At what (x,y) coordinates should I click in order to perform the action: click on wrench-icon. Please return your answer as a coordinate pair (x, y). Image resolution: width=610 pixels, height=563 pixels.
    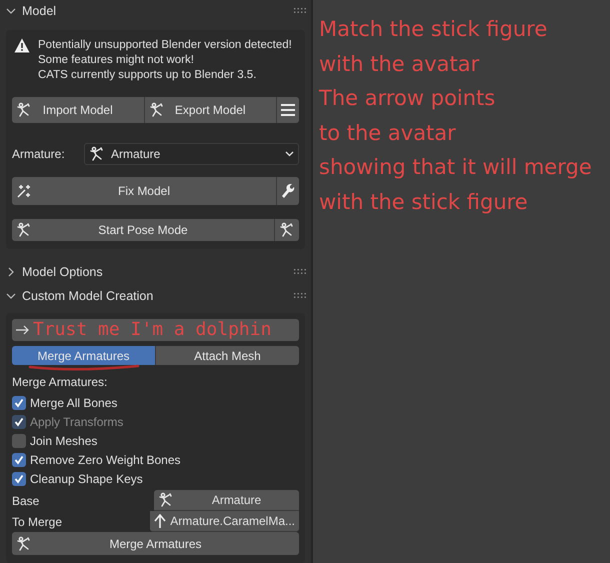
    Looking at the image, I should click on (288, 190).